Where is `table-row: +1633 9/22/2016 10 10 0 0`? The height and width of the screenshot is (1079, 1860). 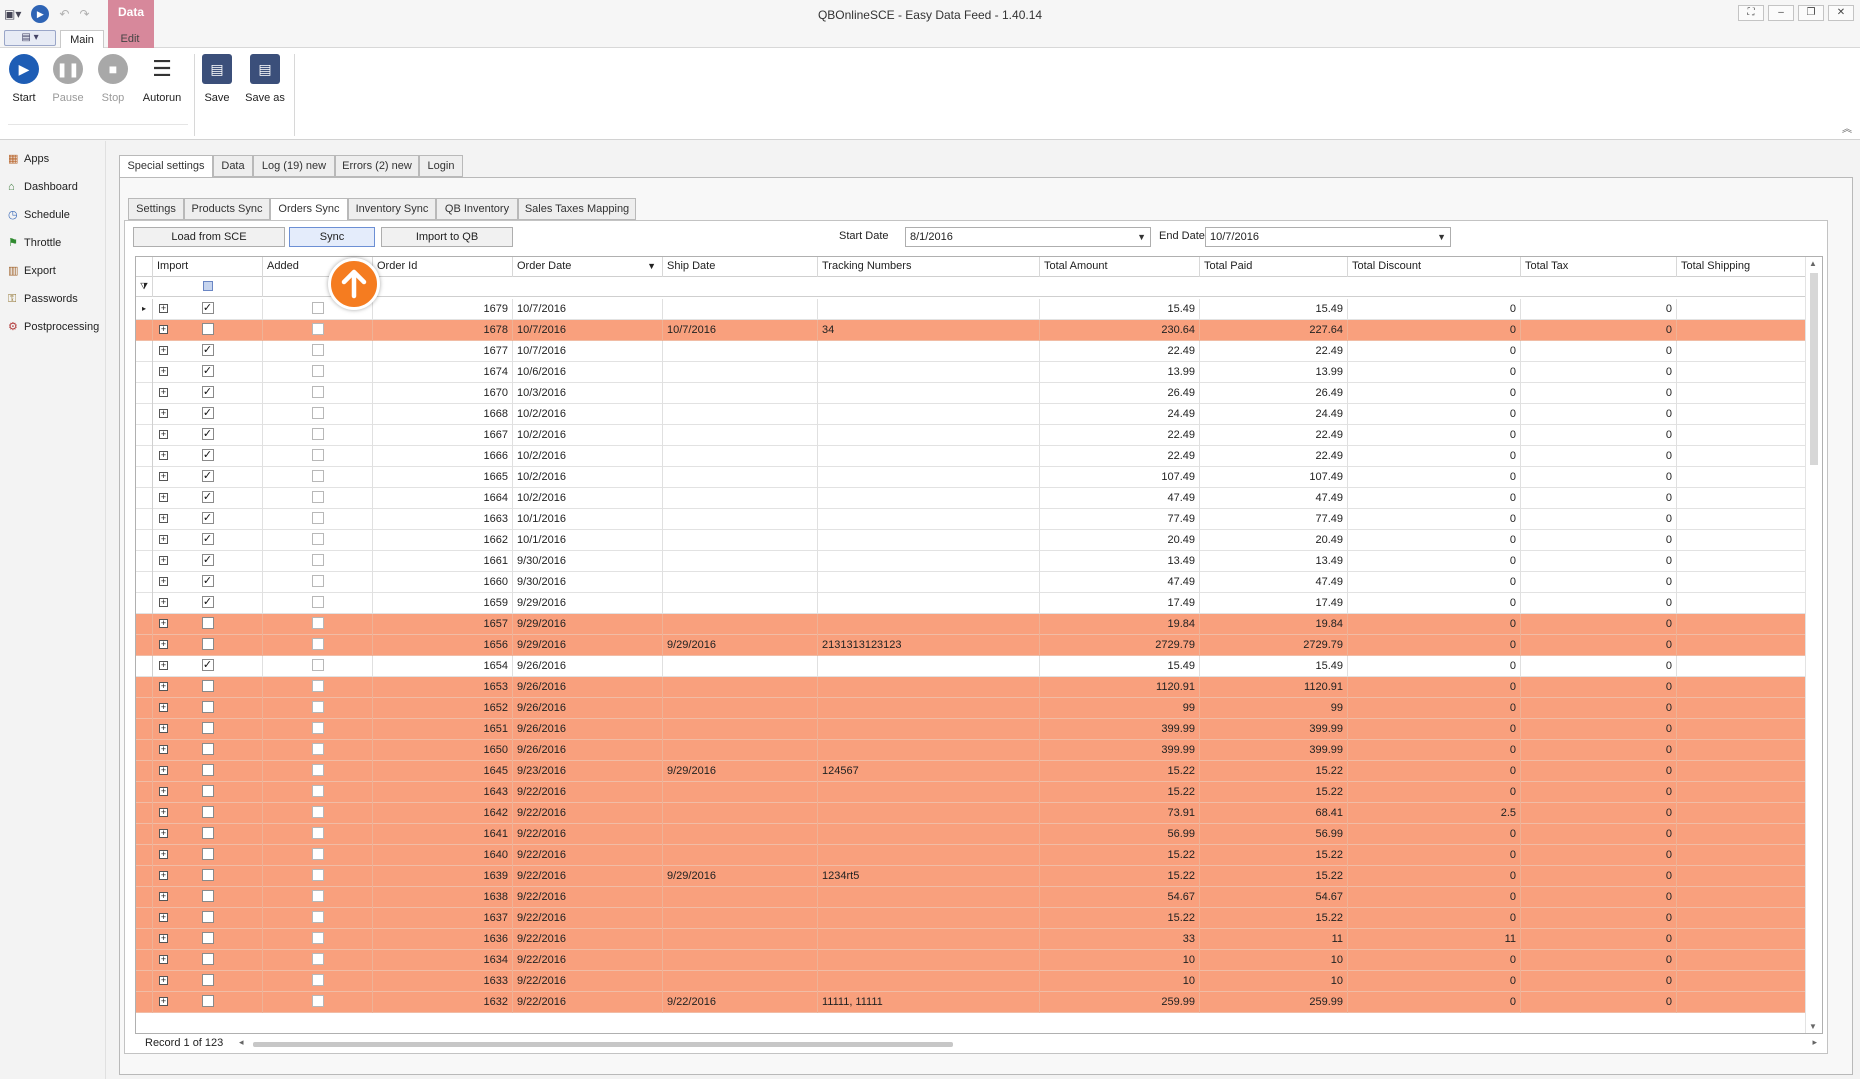
table-row: +1633 9/22/2016 10 10 0 0 is located at coordinates (971, 981).